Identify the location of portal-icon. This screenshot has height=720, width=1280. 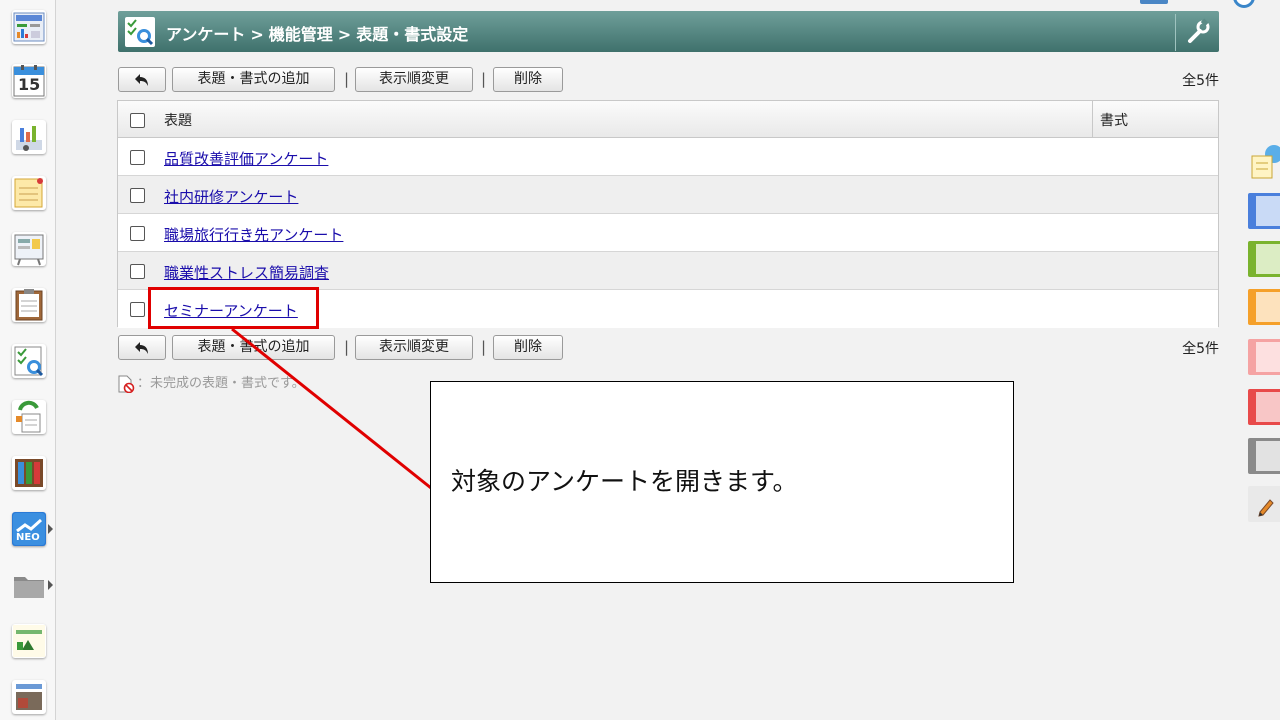
(29, 27).